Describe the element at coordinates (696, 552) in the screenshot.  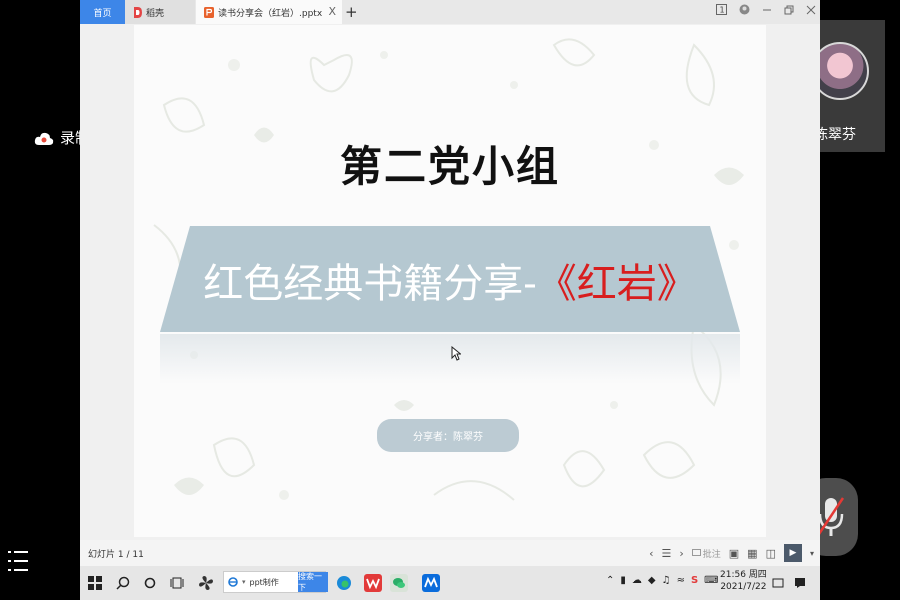
I see `comment-icon` at that location.